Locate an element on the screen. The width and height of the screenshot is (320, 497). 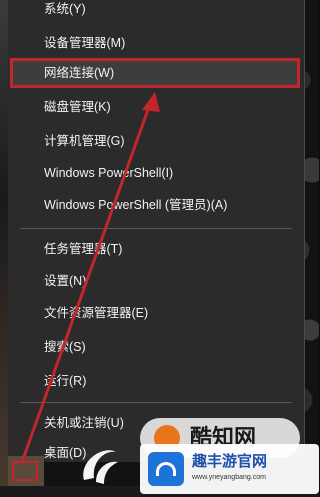
menu-item-device-manager: 设备管理器(M) is located at coordinates (156, 43).